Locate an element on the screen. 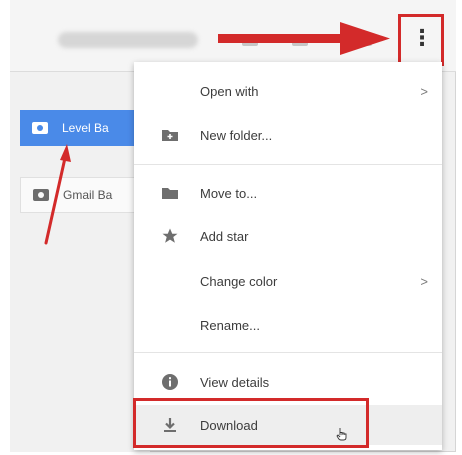 The width and height of the screenshot is (462, 455). arrow-to-more-button is located at coordinates (304, 38).